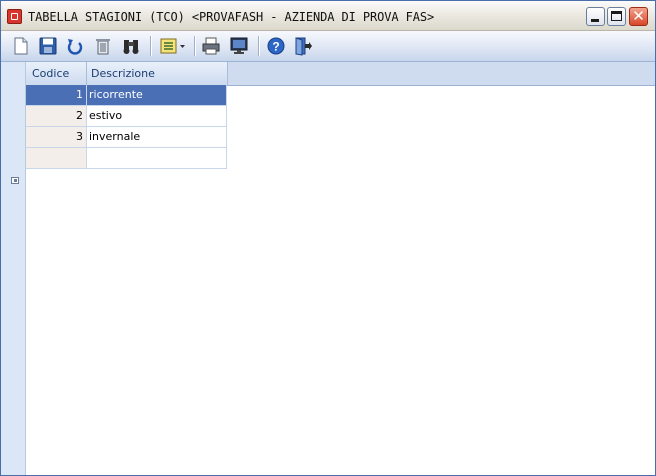 The height and width of the screenshot is (476, 656). Describe the element at coordinates (157, 158) in the screenshot. I see `cell-descrizione` at that location.